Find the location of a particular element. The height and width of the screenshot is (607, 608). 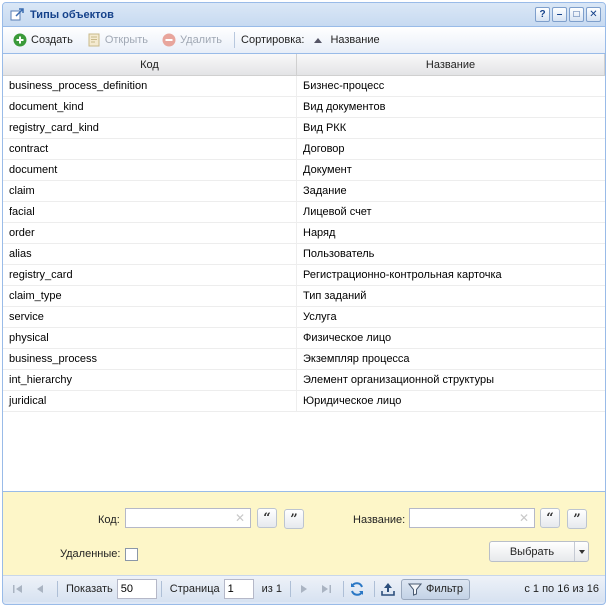

cell-name: Регистрационно-контрольная карточка is located at coordinates (402, 275).